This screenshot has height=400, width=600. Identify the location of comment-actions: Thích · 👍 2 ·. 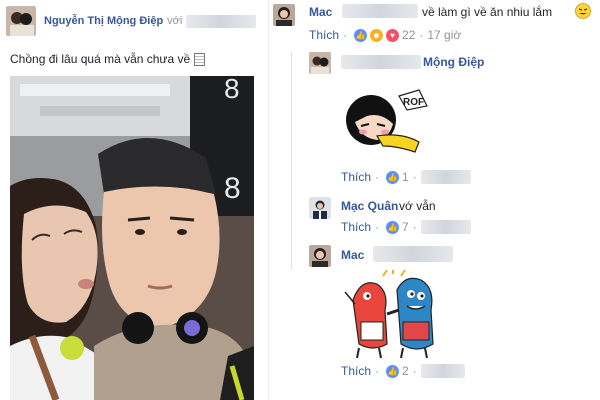
(403, 371).